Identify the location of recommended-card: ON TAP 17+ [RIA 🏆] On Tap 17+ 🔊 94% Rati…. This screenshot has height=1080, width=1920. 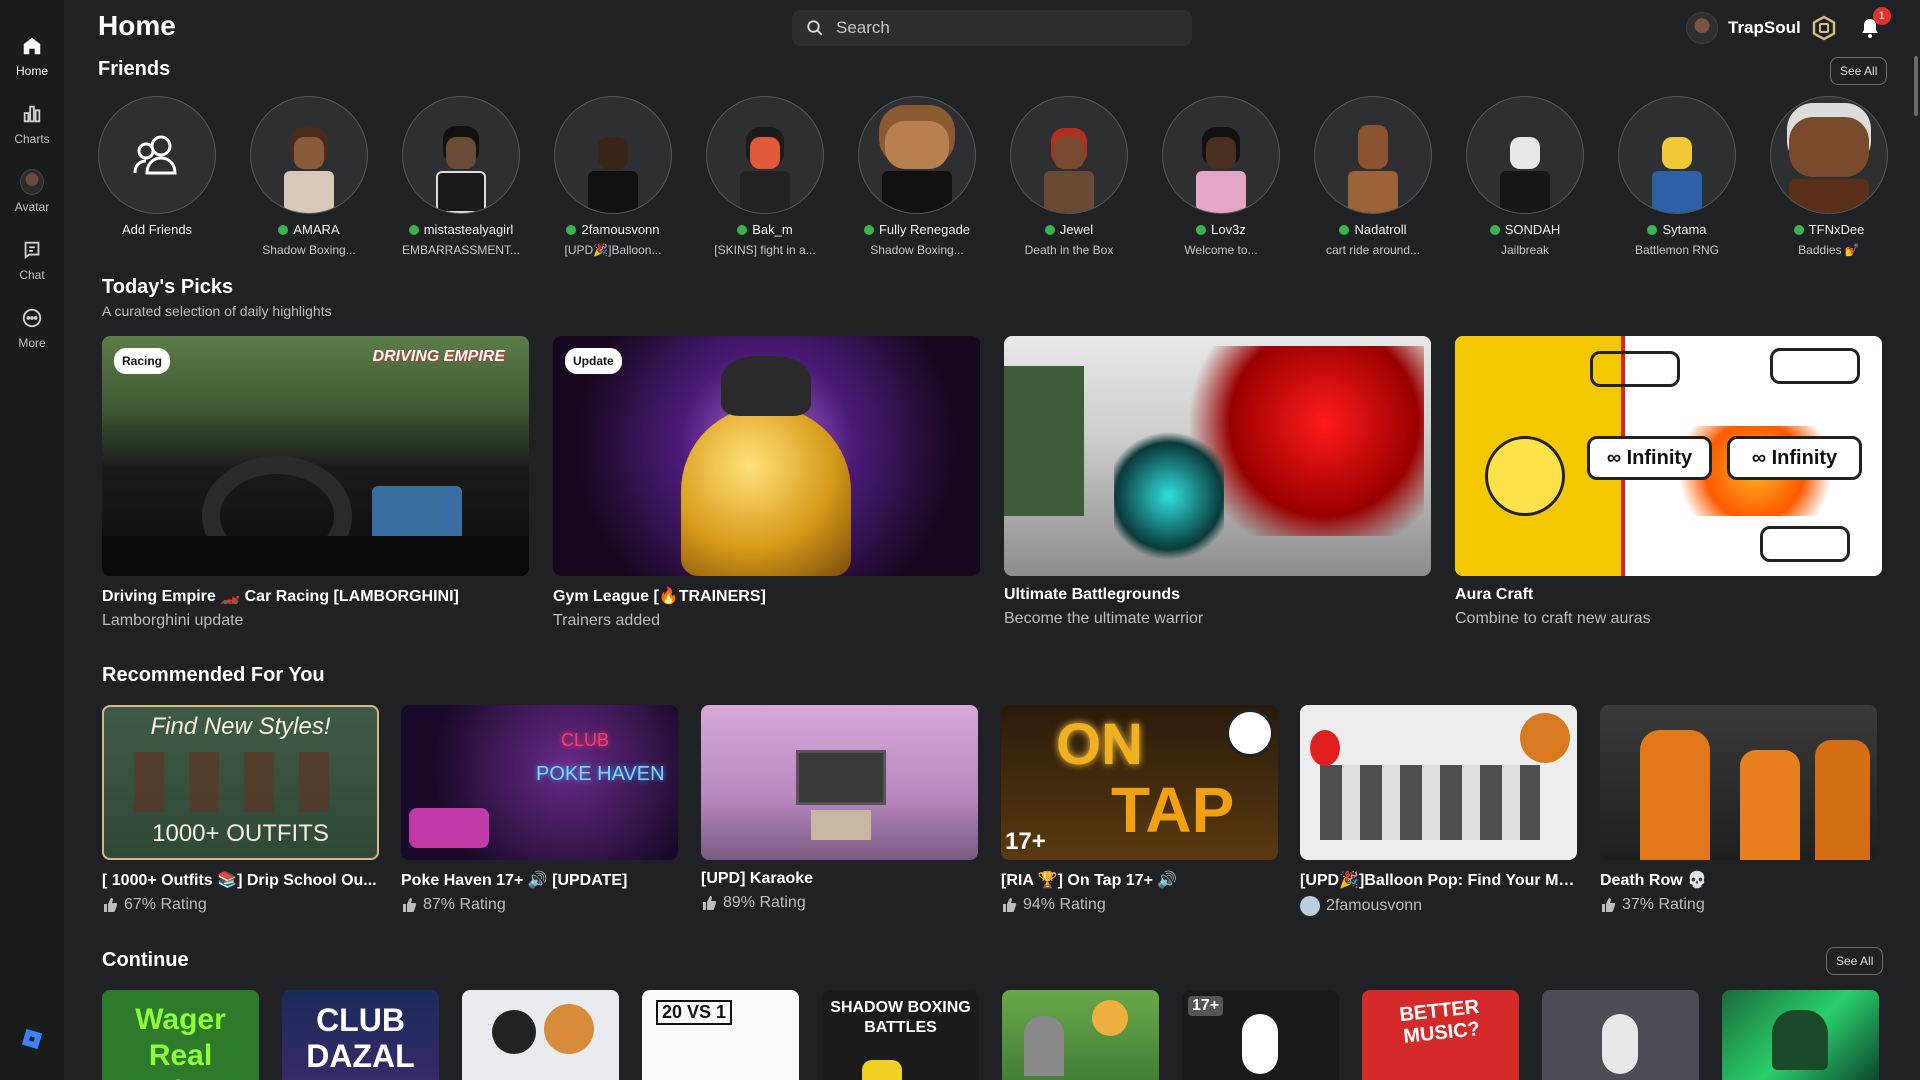
(1139, 809).